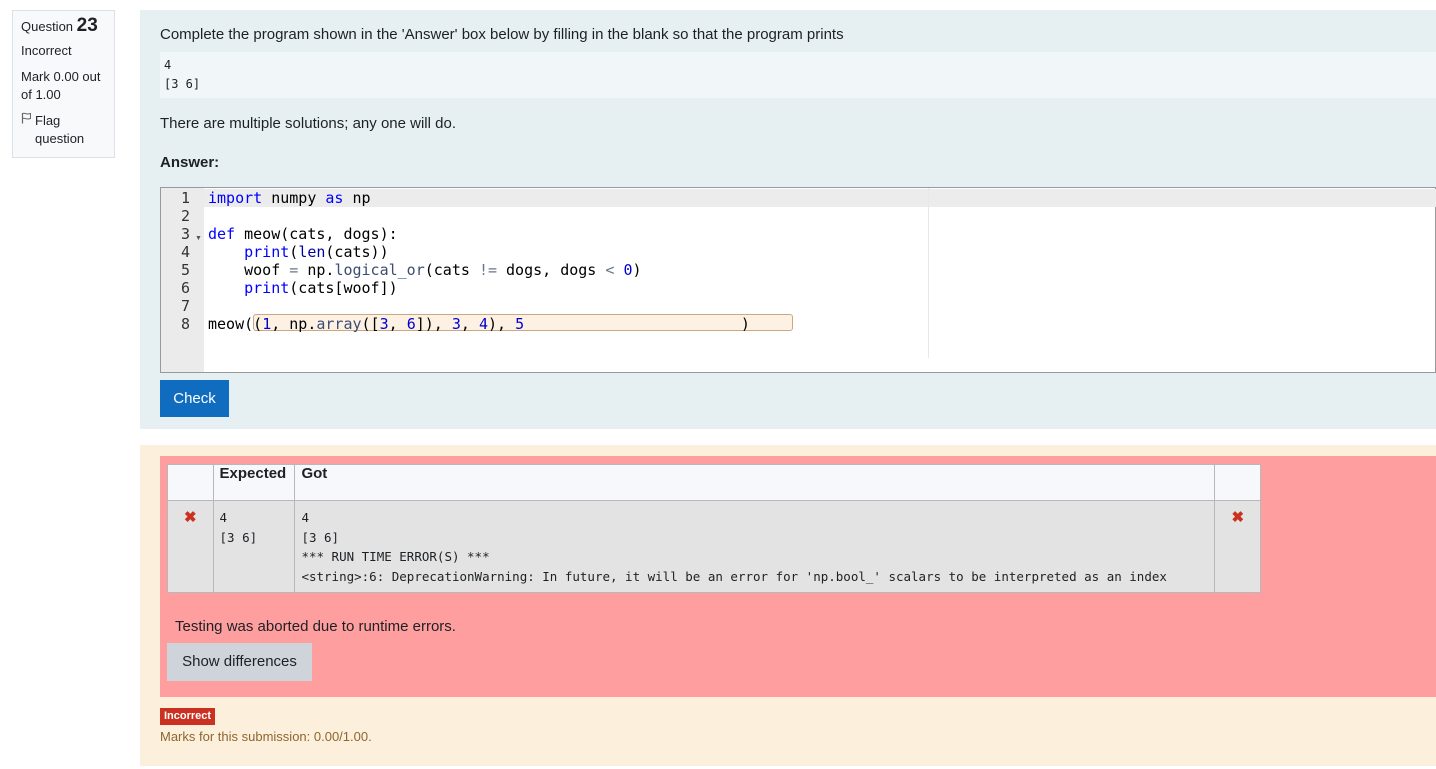 This screenshot has width=1436, height=769. Describe the element at coordinates (198, 238) in the screenshot. I see `fold-arrow-icon: ▼` at that location.